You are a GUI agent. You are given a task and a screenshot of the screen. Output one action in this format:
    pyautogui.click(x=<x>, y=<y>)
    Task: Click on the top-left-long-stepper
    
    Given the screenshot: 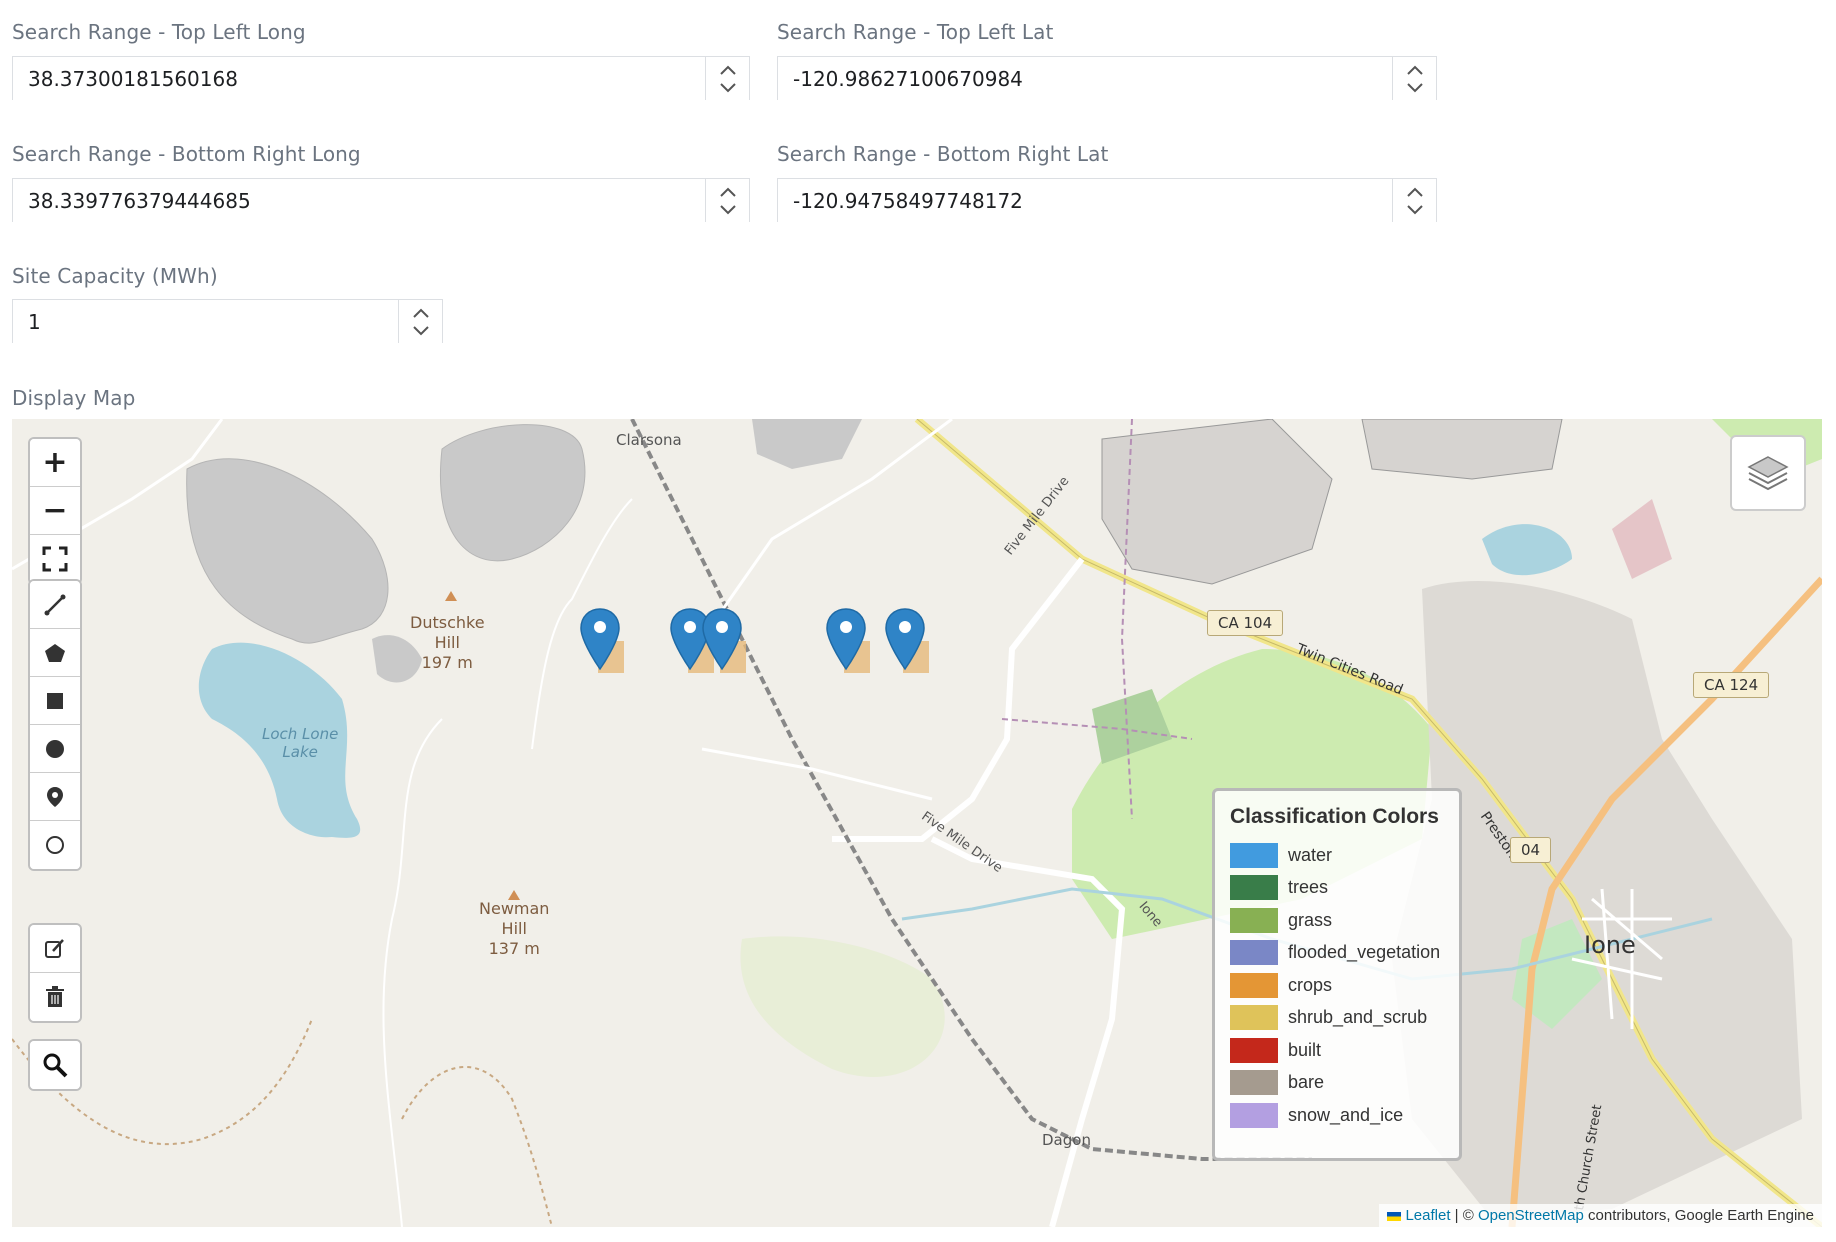 What is the action you would take?
    pyautogui.click(x=727, y=78)
    